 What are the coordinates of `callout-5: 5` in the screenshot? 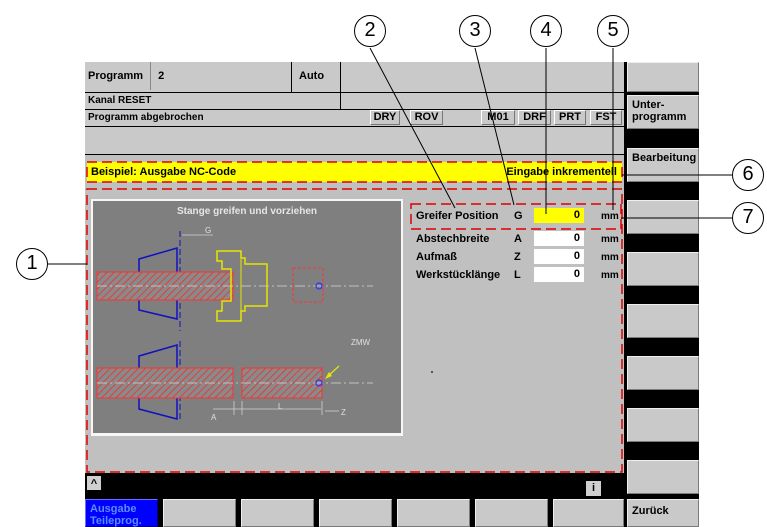 It's located at (613, 31).